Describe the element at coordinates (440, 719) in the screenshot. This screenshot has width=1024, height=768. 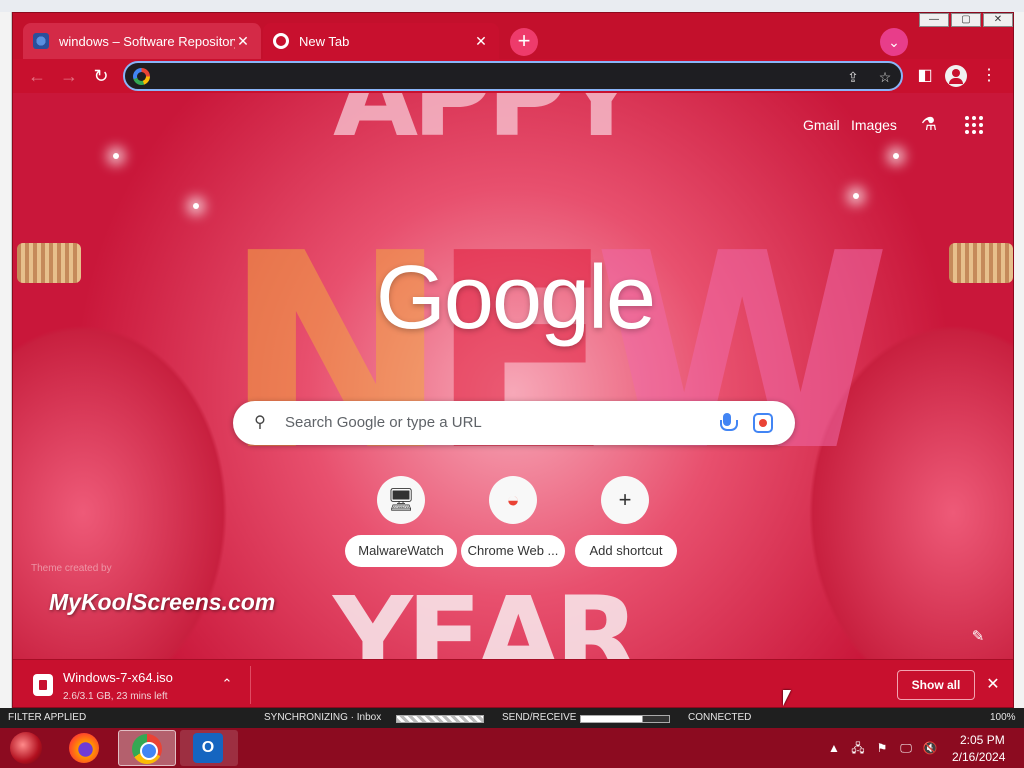
I see `sync-progress-bar` at that location.